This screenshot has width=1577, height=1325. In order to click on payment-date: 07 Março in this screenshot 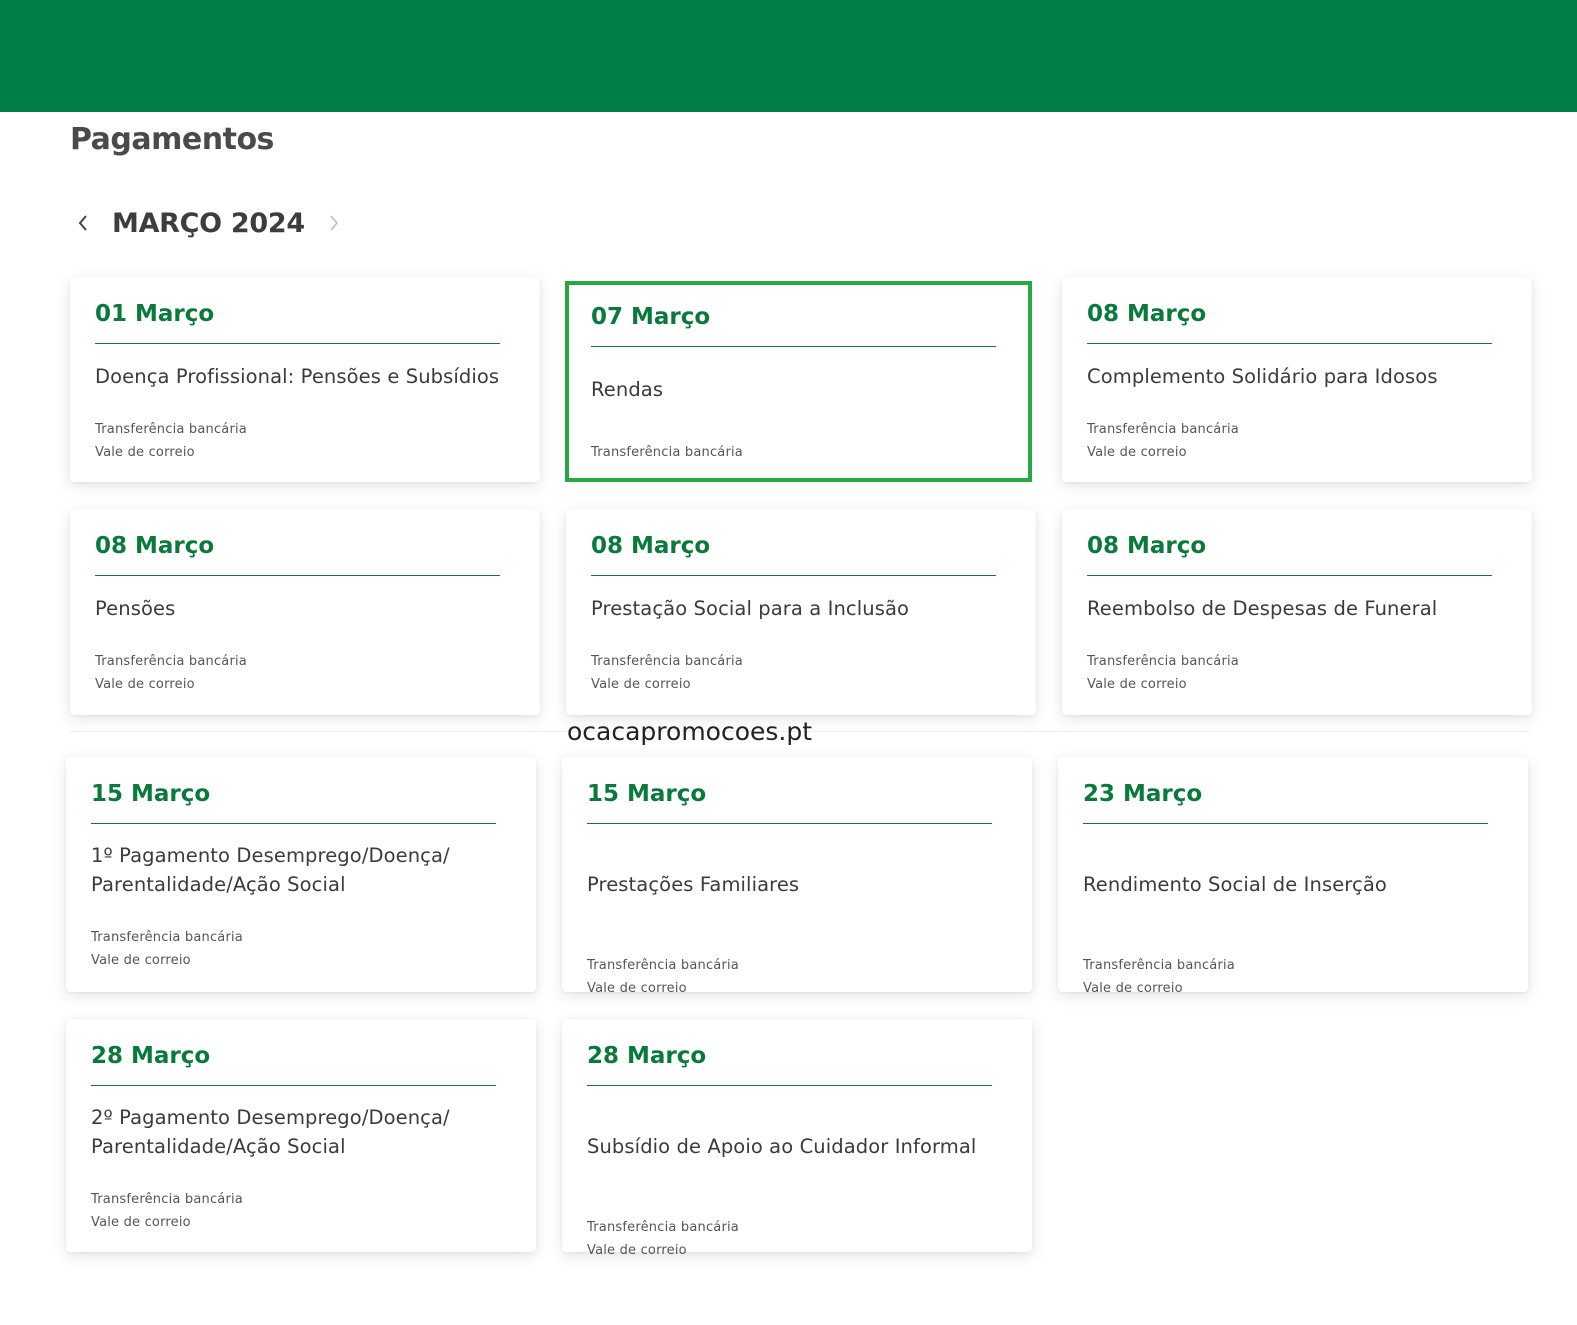, I will do `click(651, 317)`.